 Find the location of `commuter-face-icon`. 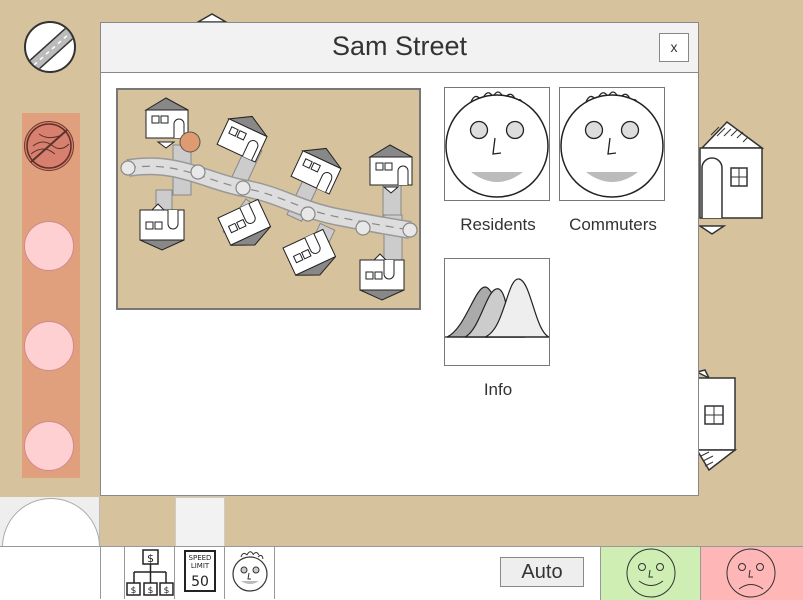

commuter-face-icon is located at coordinates (612, 144).